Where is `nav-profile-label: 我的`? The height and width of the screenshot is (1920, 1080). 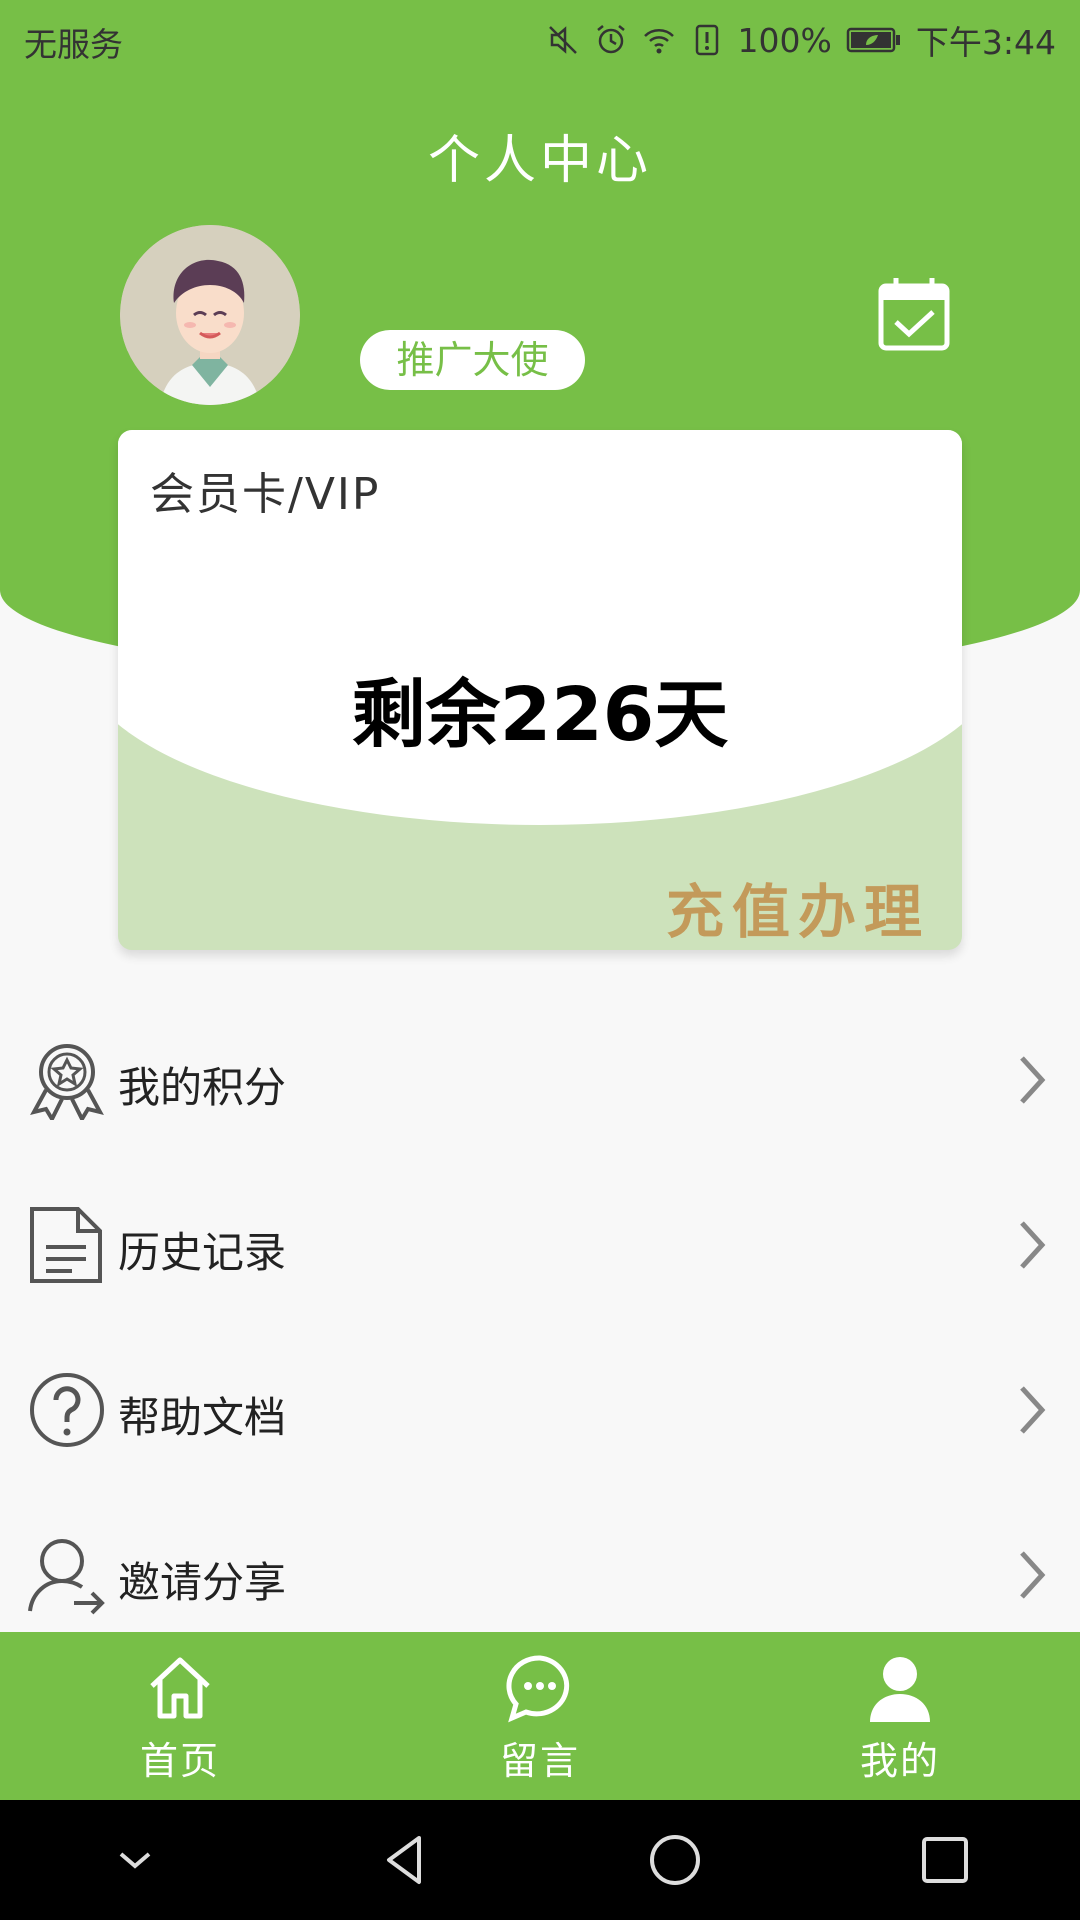
nav-profile-label: 我的 is located at coordinates (899, 1761).